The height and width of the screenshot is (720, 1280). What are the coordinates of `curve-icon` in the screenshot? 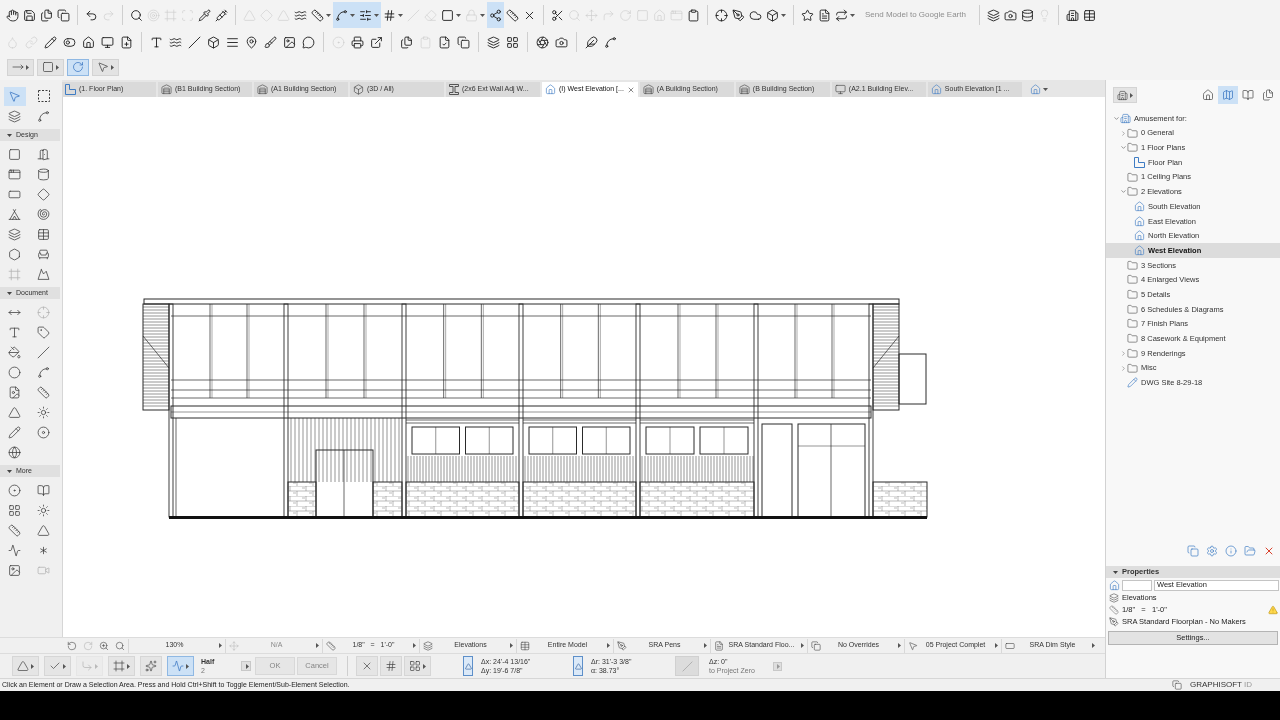 It's located at (43, 372).